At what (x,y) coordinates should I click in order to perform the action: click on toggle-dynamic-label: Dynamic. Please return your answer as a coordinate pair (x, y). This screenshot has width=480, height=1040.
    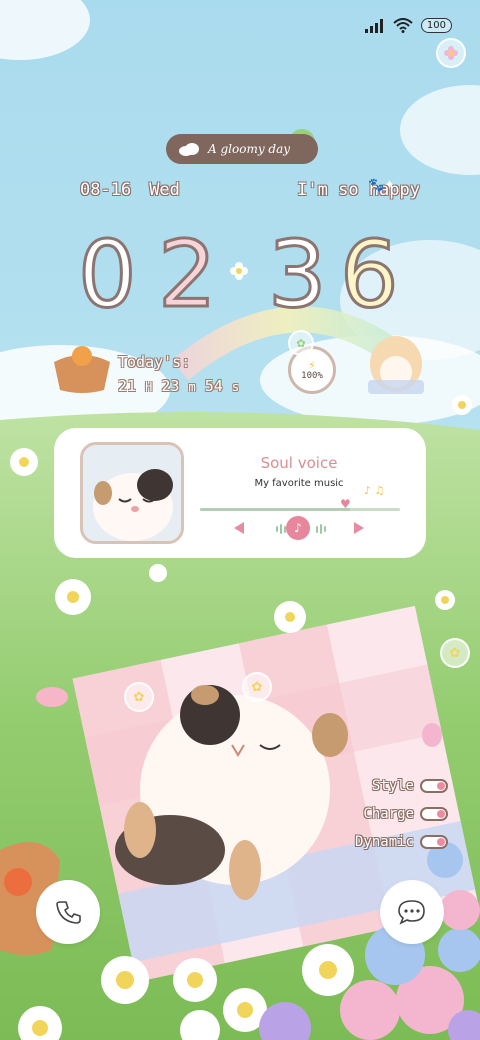
    Looking at the image, I should click on (384, 842).